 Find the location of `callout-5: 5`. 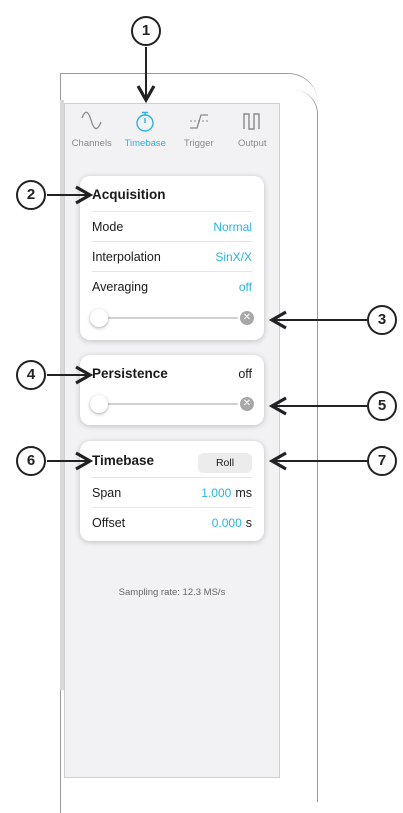

callout-5: 5 is located at coordinates (382, 406).